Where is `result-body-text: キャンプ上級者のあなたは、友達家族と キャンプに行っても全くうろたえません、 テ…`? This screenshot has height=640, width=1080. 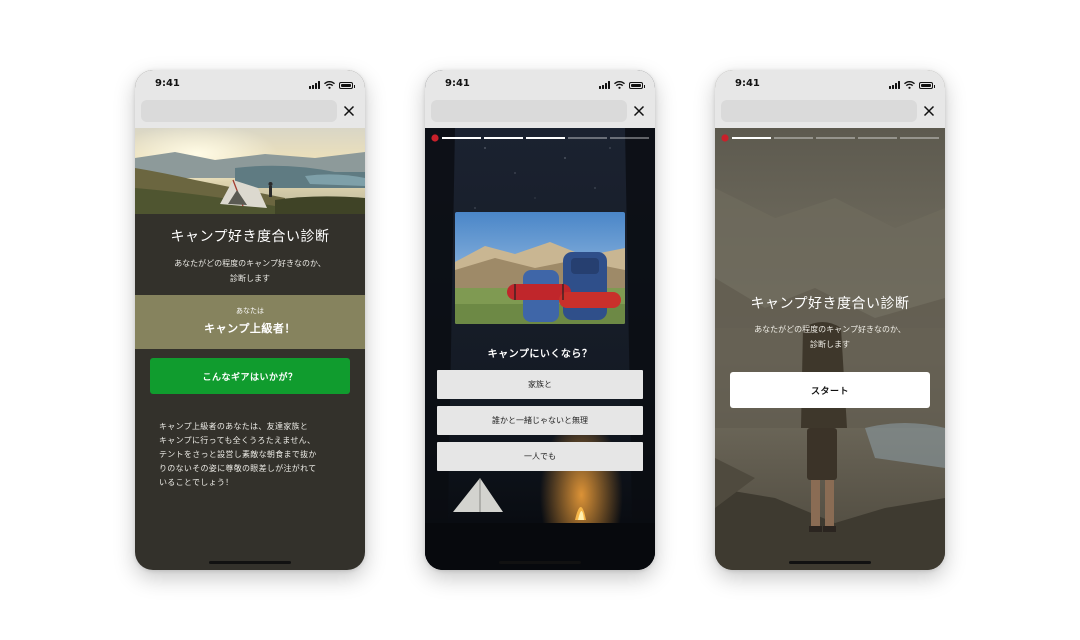 result-body-text: キャンプ上級者のあなたは、友達家族と キャンプに行っても全くうろたえません、 テ… is located at coordinates (252, 455).